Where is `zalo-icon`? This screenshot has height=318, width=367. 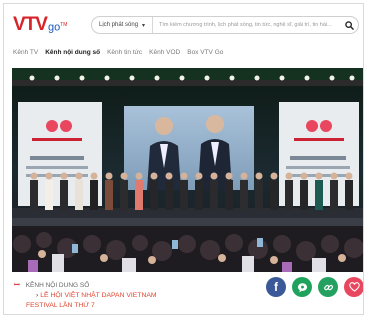
zalo-icon is located at coordinates (302, 287).